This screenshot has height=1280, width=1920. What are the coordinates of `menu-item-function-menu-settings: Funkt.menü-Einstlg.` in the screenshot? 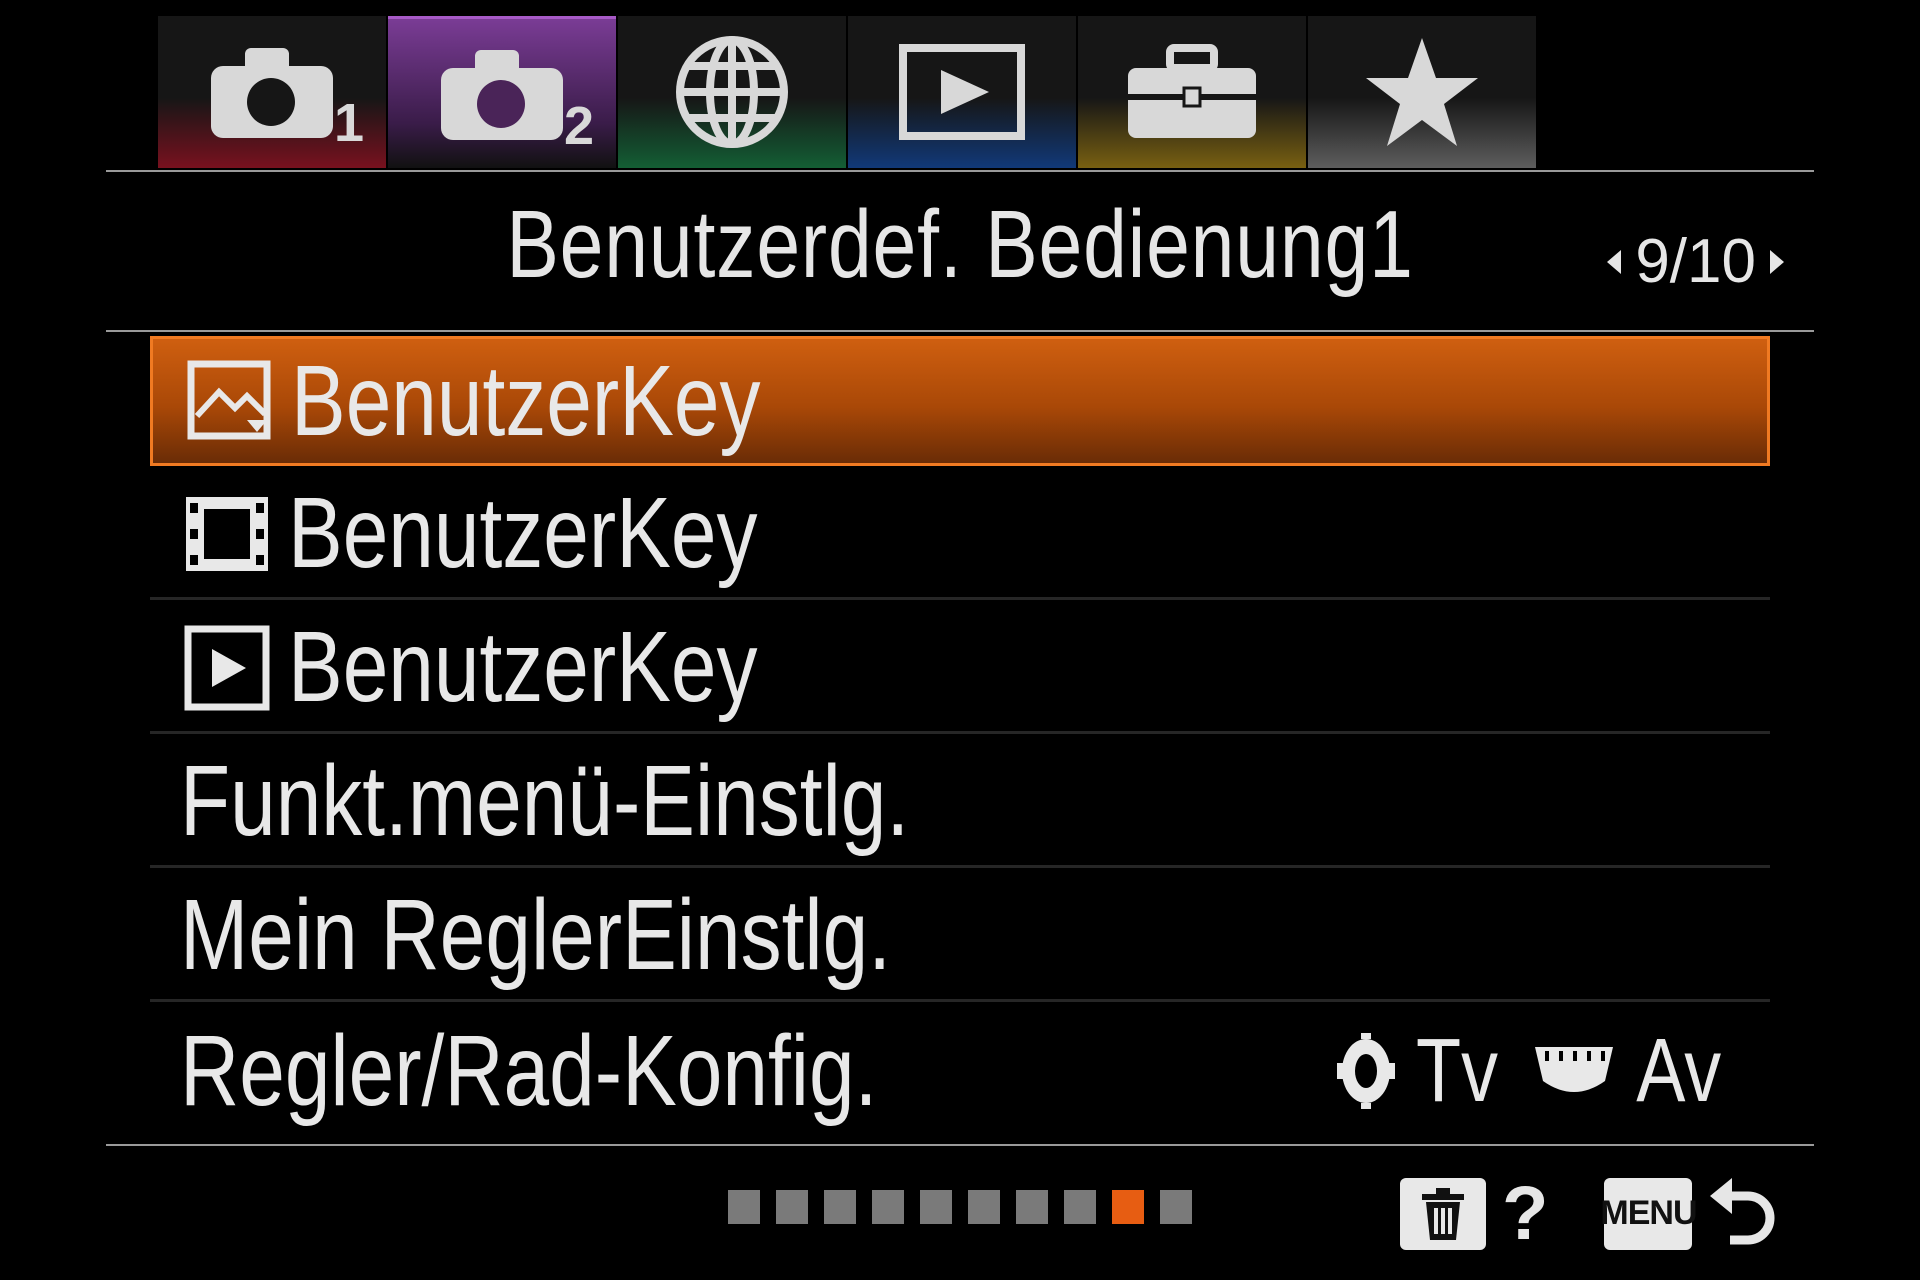 It's located at (960, 803).